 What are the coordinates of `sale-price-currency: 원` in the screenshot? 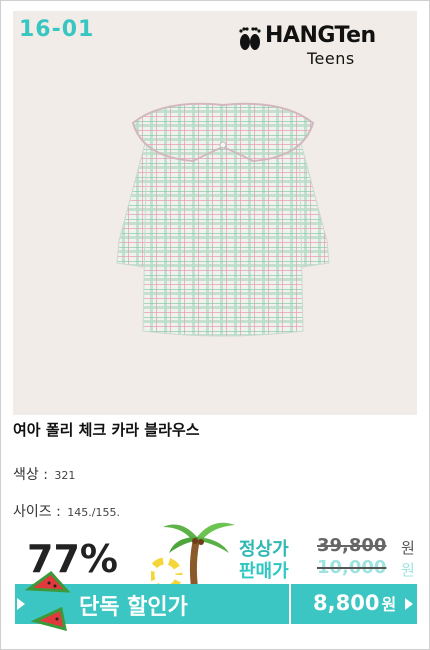 It's located at (408, 570).